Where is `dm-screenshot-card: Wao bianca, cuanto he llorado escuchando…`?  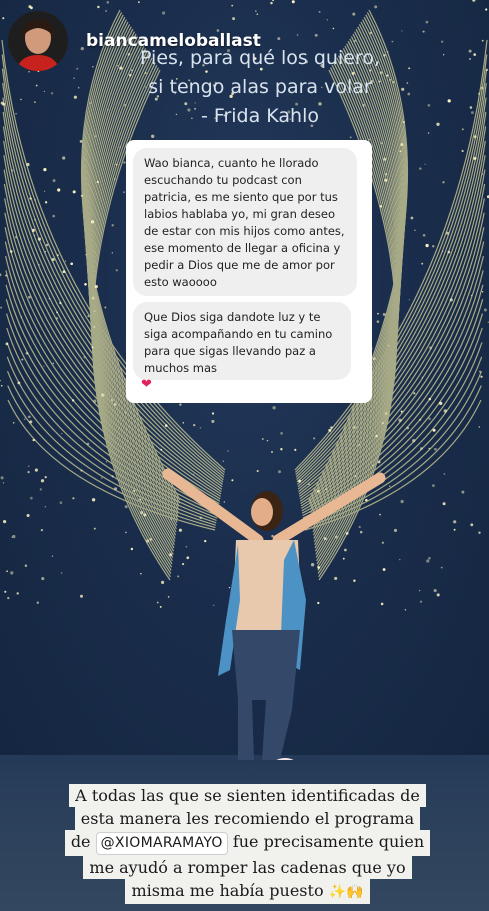
dm-screenshot-card: Wao bianca, cuanto he llorado escuchando… is located at coordinates (249, 271).